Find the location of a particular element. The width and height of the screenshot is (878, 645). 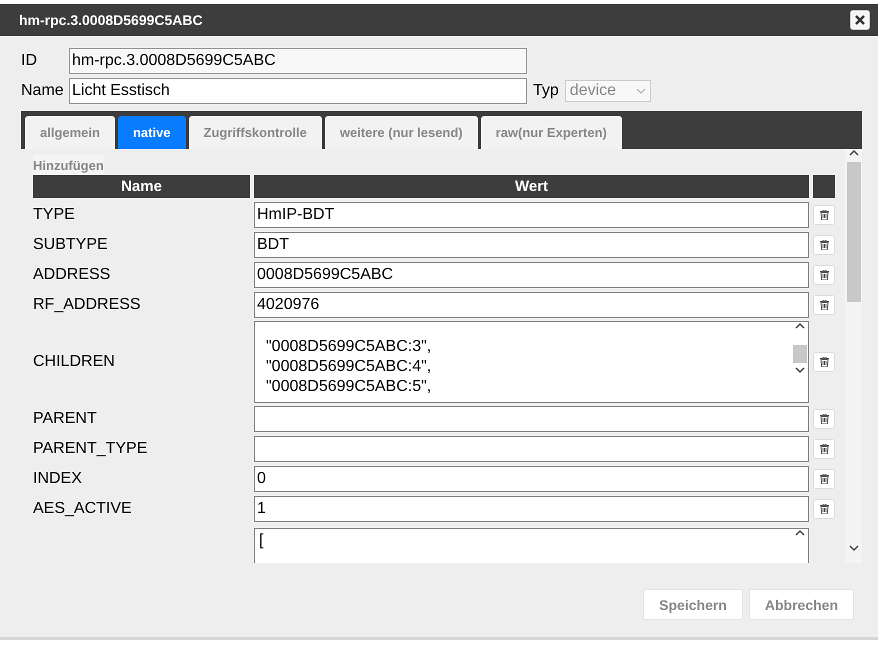

value-field: BDT is located at coordinates (531, 245).